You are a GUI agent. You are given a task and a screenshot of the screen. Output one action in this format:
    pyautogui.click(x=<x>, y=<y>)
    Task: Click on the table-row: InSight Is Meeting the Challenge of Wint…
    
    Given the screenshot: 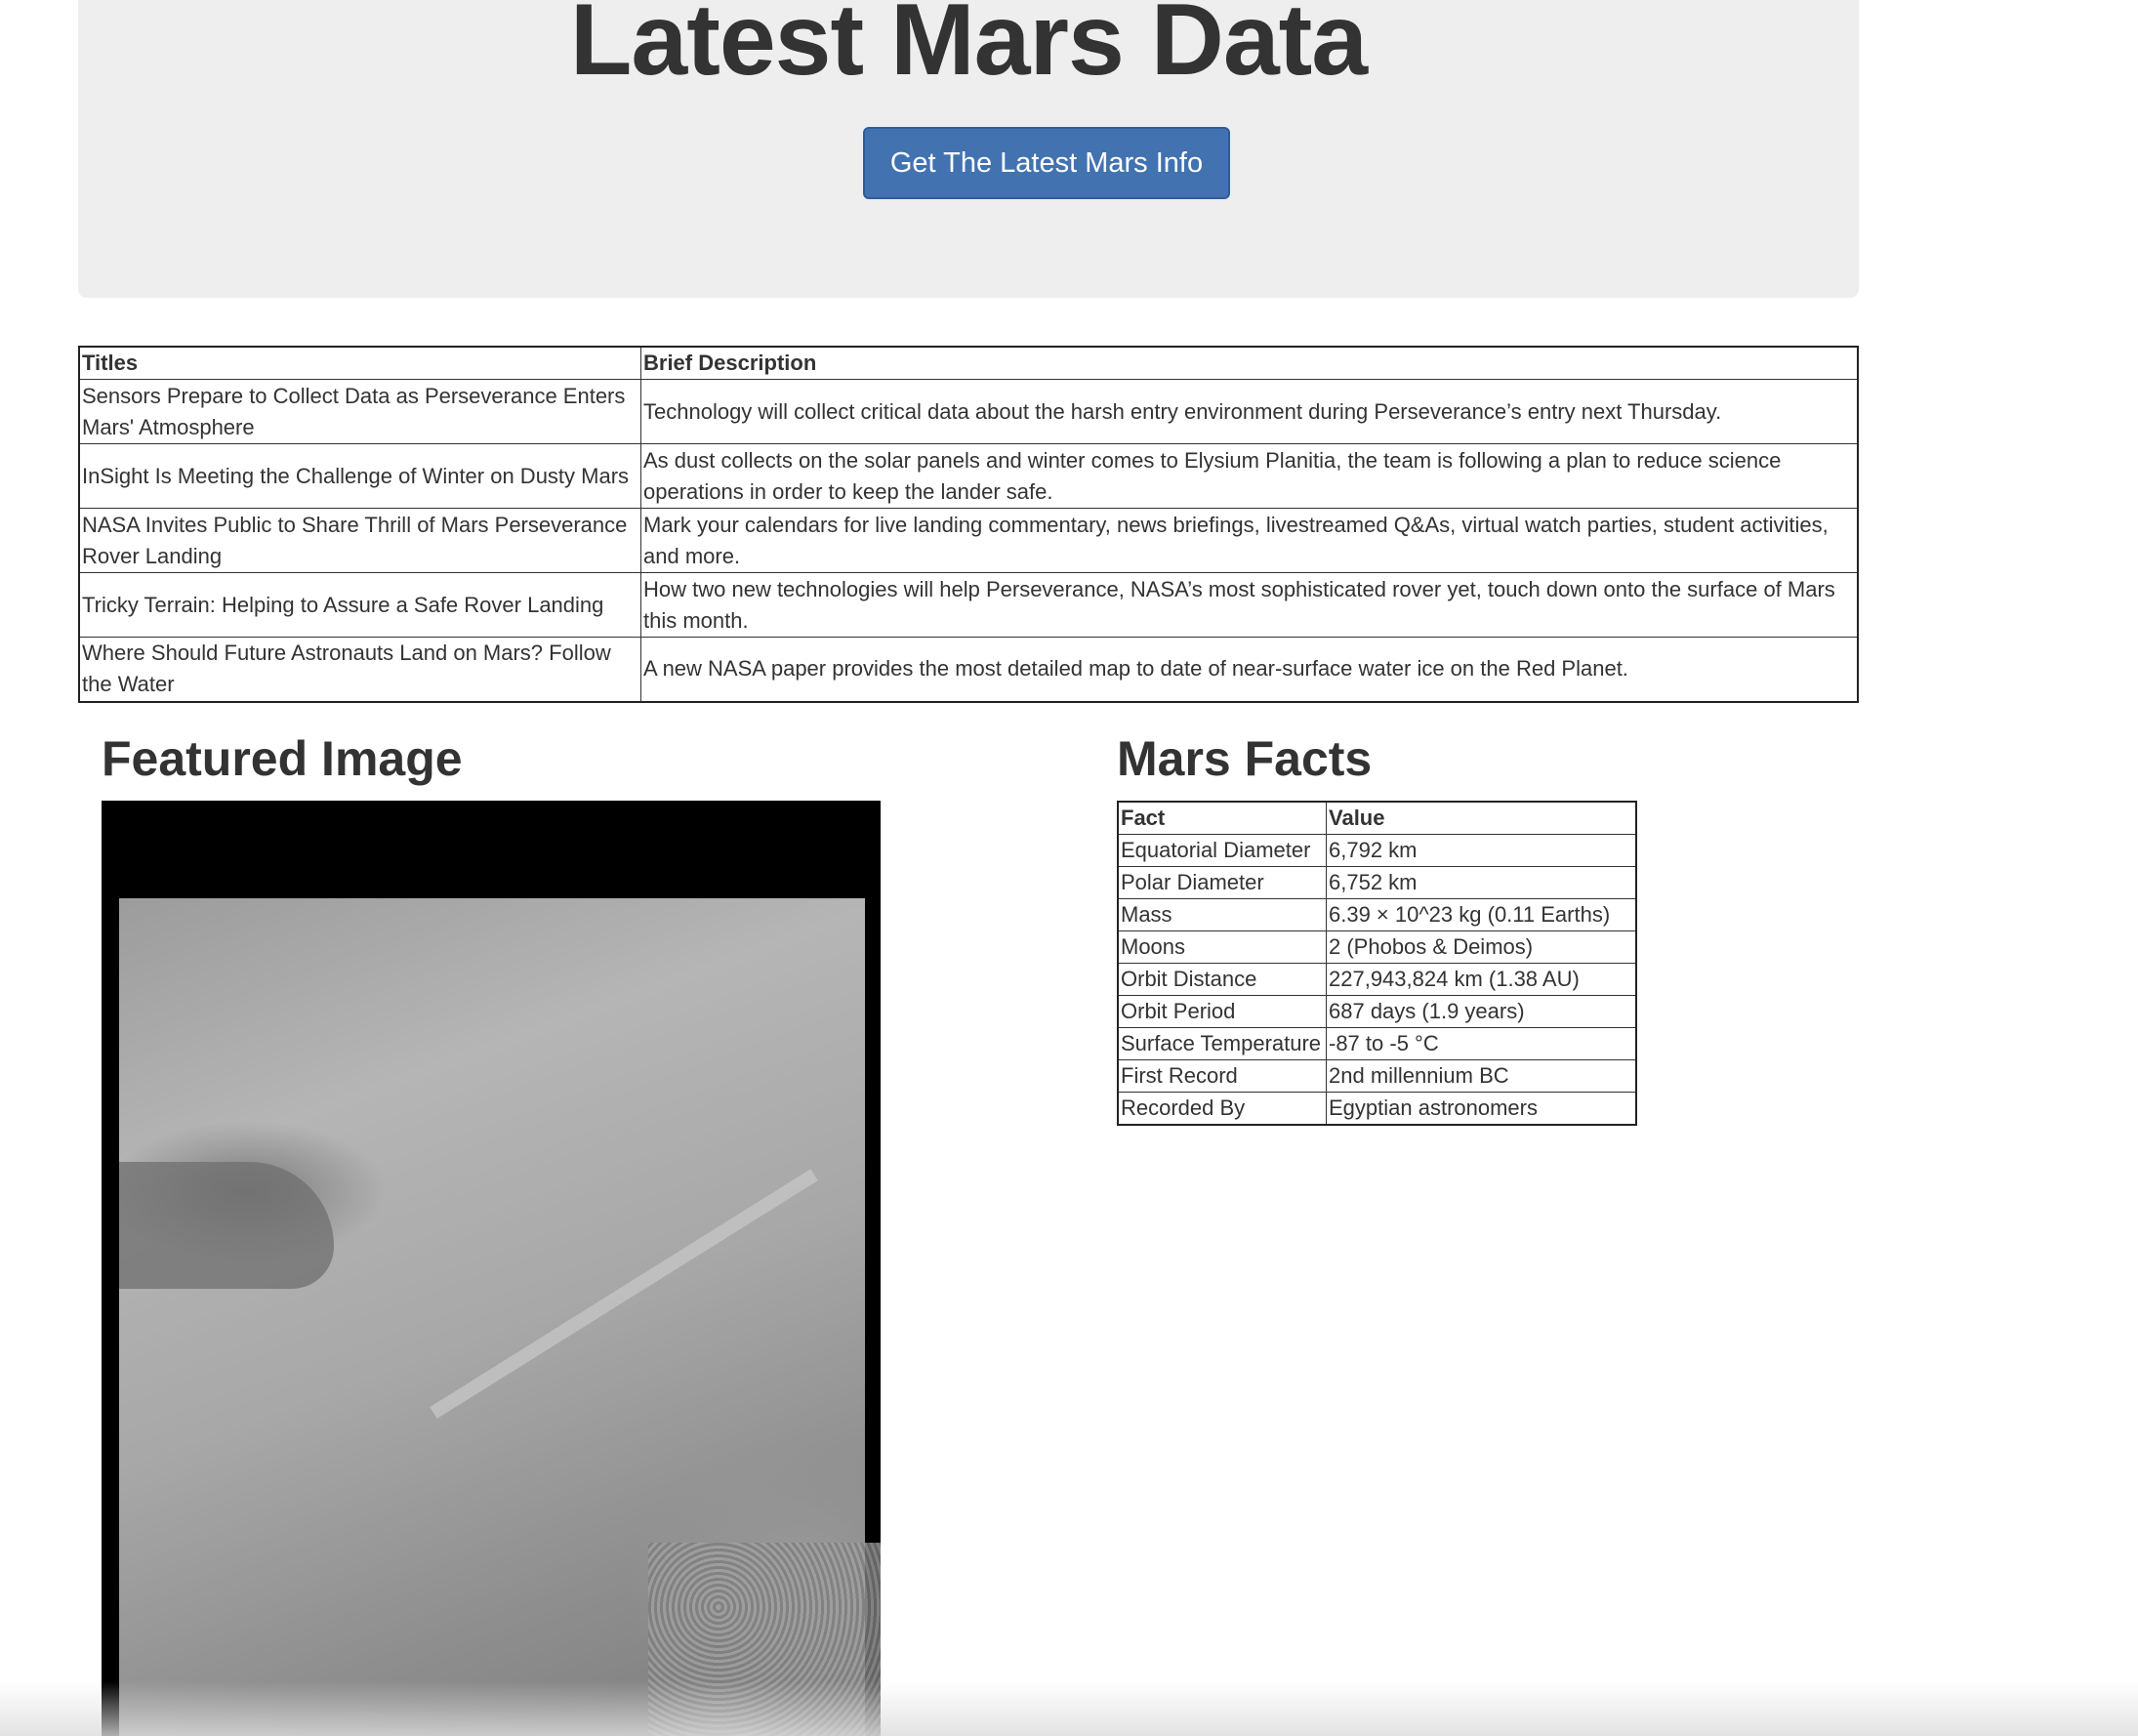 What is the action you would take?
    pyautogui.click(x=968, y=476)
    